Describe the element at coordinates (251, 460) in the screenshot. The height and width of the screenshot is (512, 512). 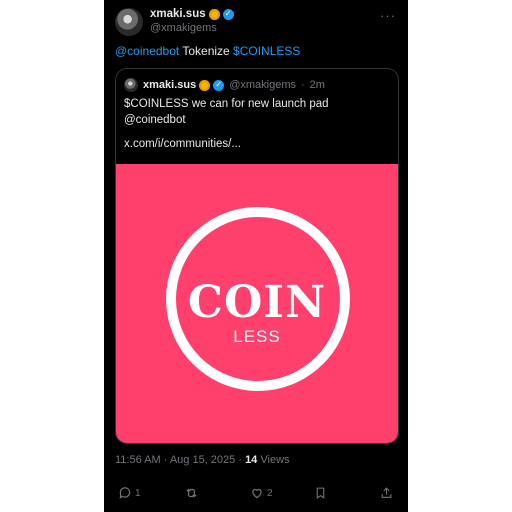
I see `views-count: 14` at that location.